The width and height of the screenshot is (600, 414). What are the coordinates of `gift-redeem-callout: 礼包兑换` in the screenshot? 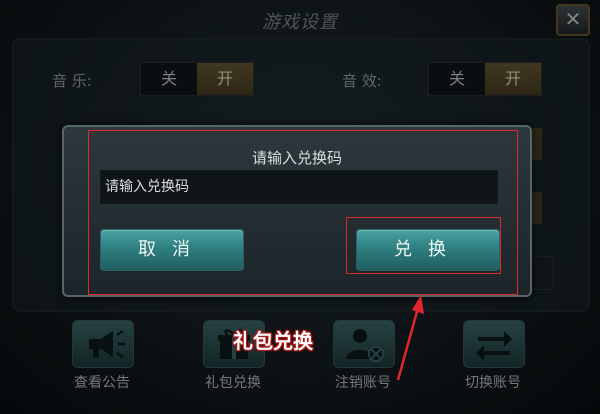 It's located at (273, 341).